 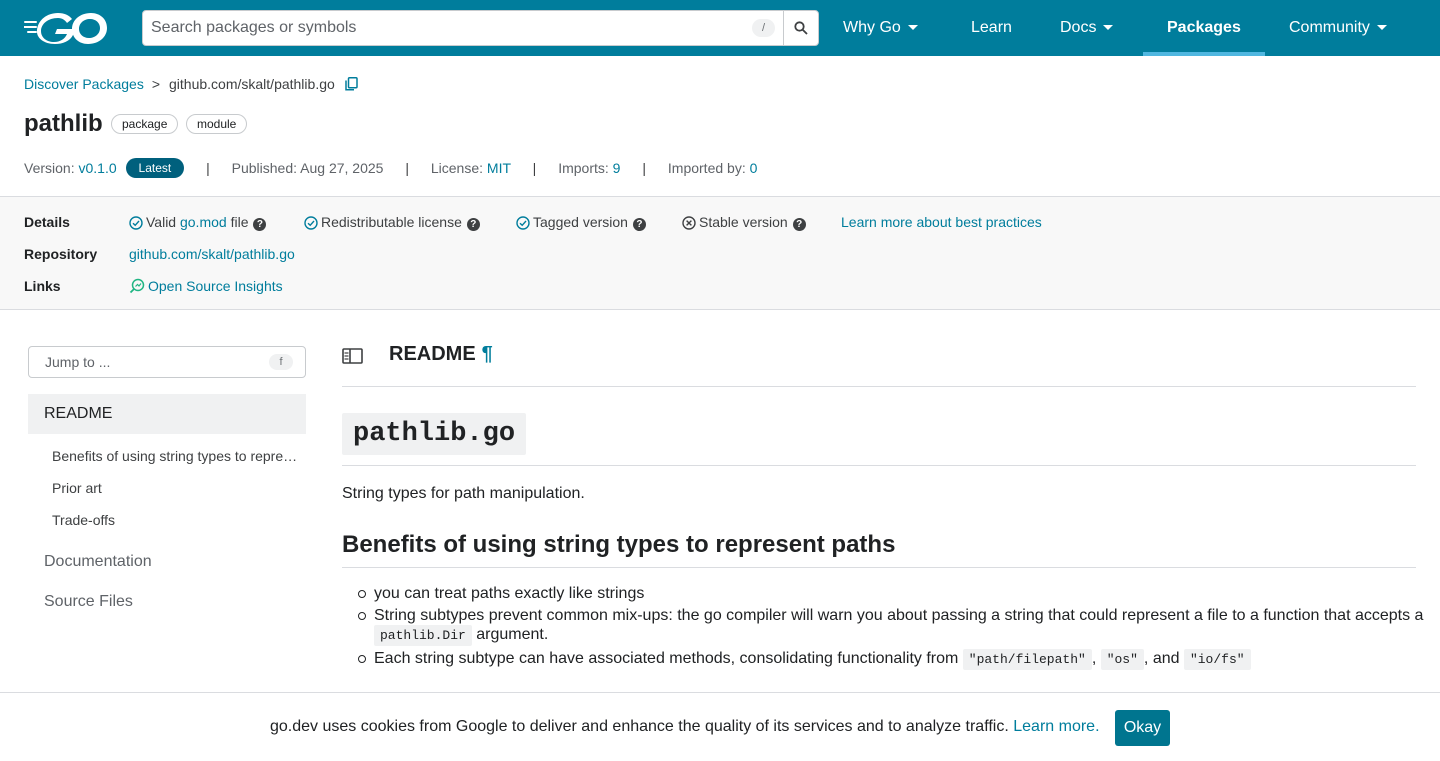 I want to click on insights-text: Open Source Insights, so click(x=215, y=286).